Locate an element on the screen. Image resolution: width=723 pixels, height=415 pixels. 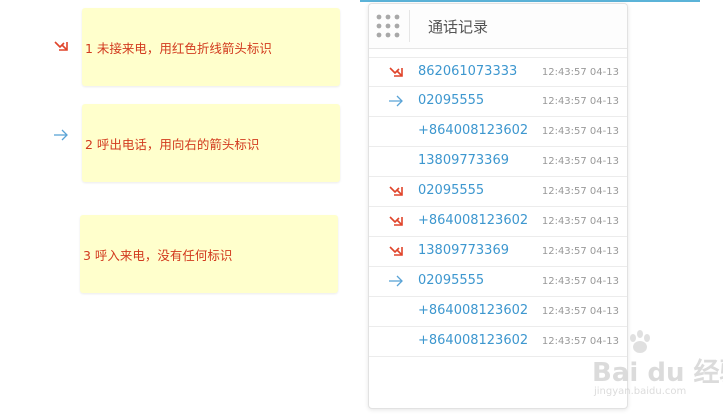
note-incoming-call: 3 呼入来电，没有任何标识 is located at coordinates (209, 254).